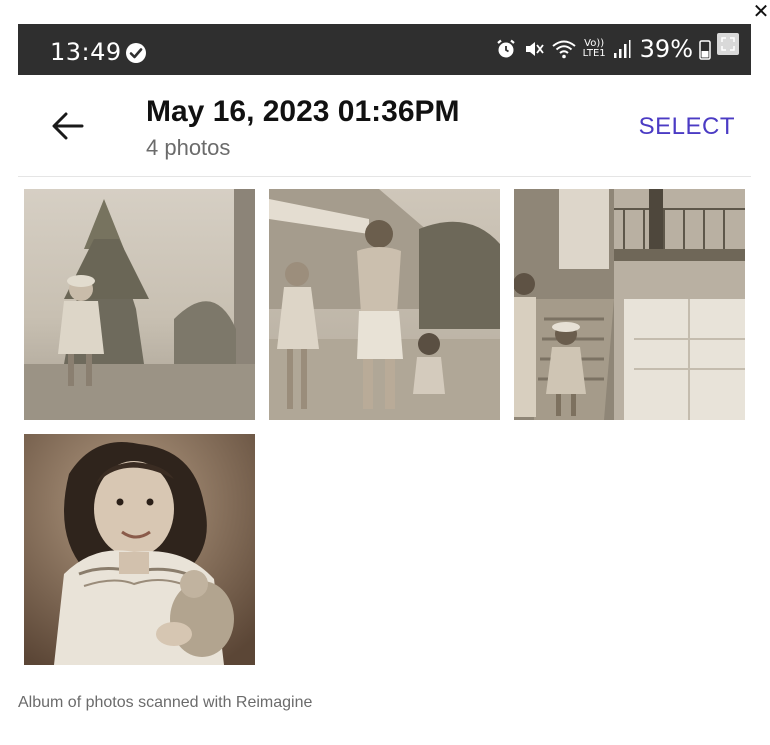  Describe the element at coordinates (564, 49) in the screenshot. I see `wifi-icon` at that location.